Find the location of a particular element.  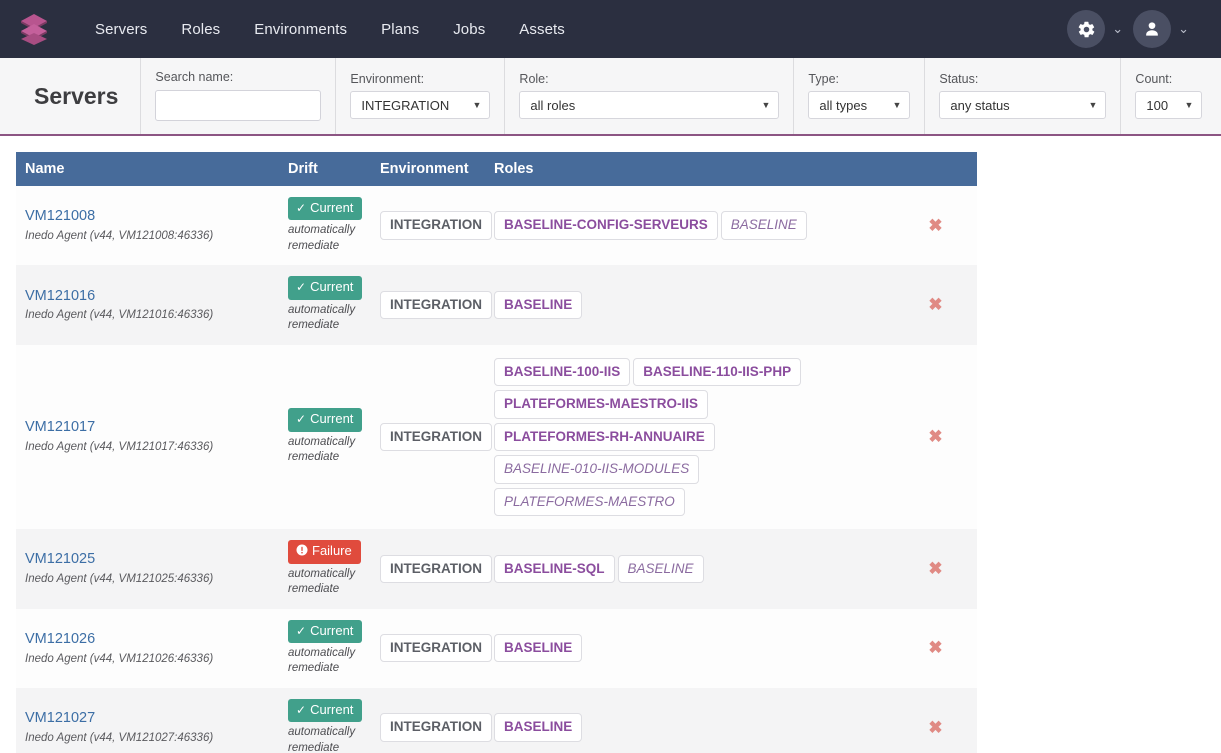

server-name-link: VM121016 is located at coordinates (152, 296).